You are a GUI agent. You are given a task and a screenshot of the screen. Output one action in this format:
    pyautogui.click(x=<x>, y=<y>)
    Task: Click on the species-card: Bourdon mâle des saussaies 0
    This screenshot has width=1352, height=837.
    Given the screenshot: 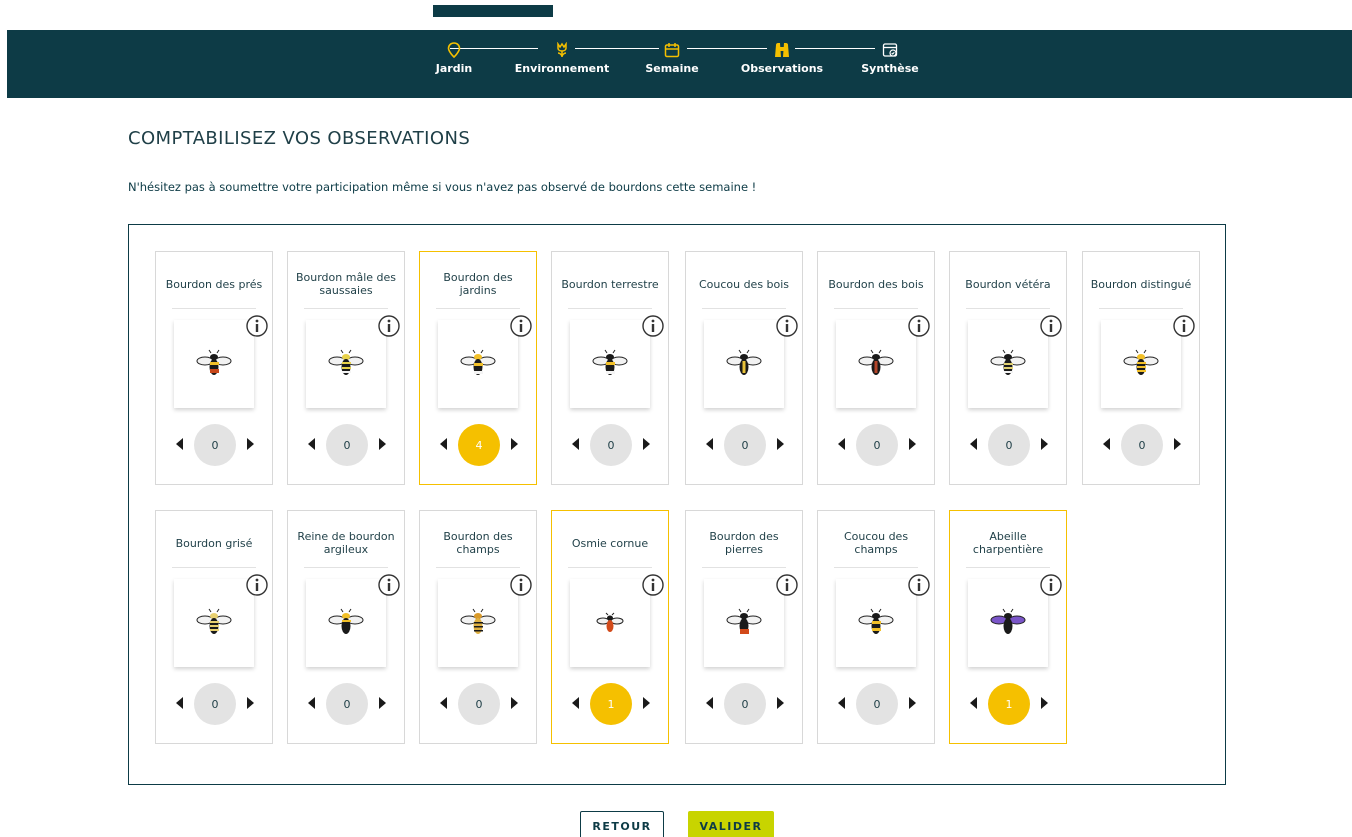 What is the action you would take?
    pyautogui.click(x=346, y=368)
    